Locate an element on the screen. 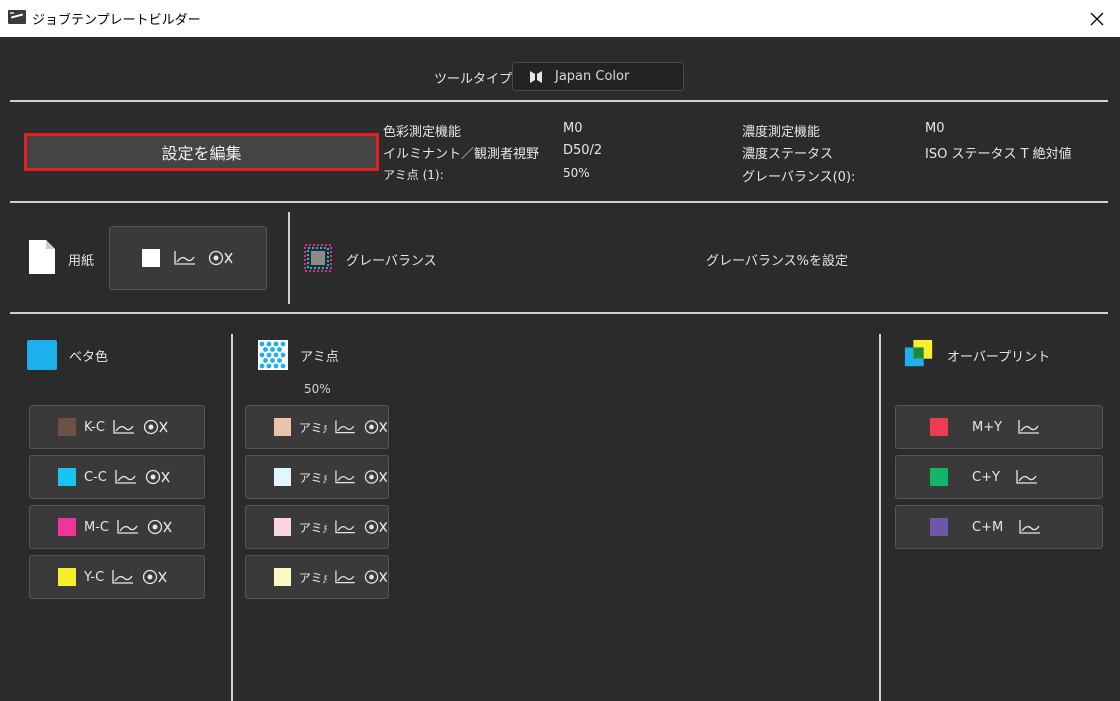  paper-tile is located at coordinates (188, 258).